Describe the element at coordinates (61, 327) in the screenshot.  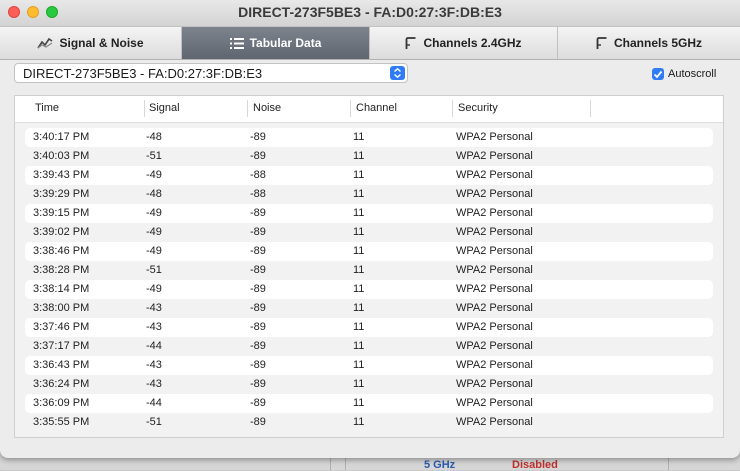
I see `cell-time: 3:37:46 PM` at that location.